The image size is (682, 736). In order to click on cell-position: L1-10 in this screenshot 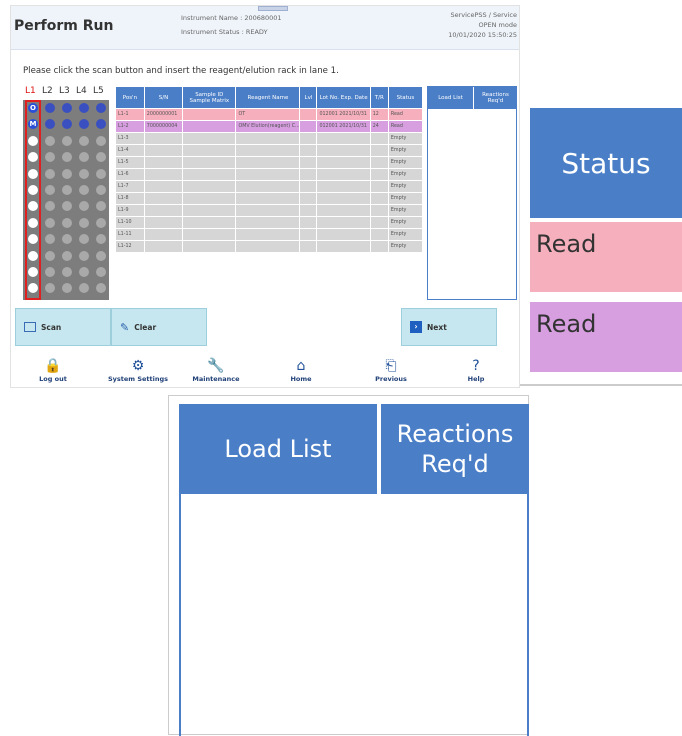, I will do `click(130, 222)`.